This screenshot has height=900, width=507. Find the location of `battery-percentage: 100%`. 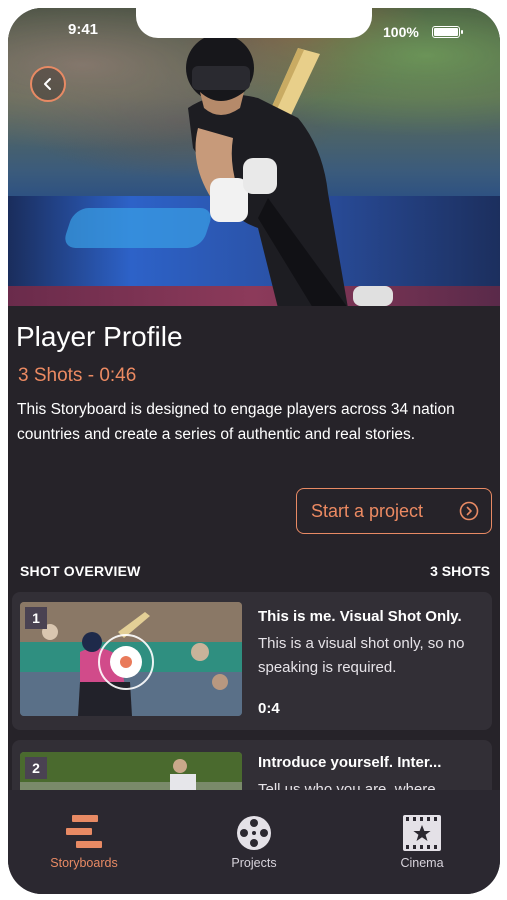

battery-percentage: 100% is located at coordinates (401, 32).